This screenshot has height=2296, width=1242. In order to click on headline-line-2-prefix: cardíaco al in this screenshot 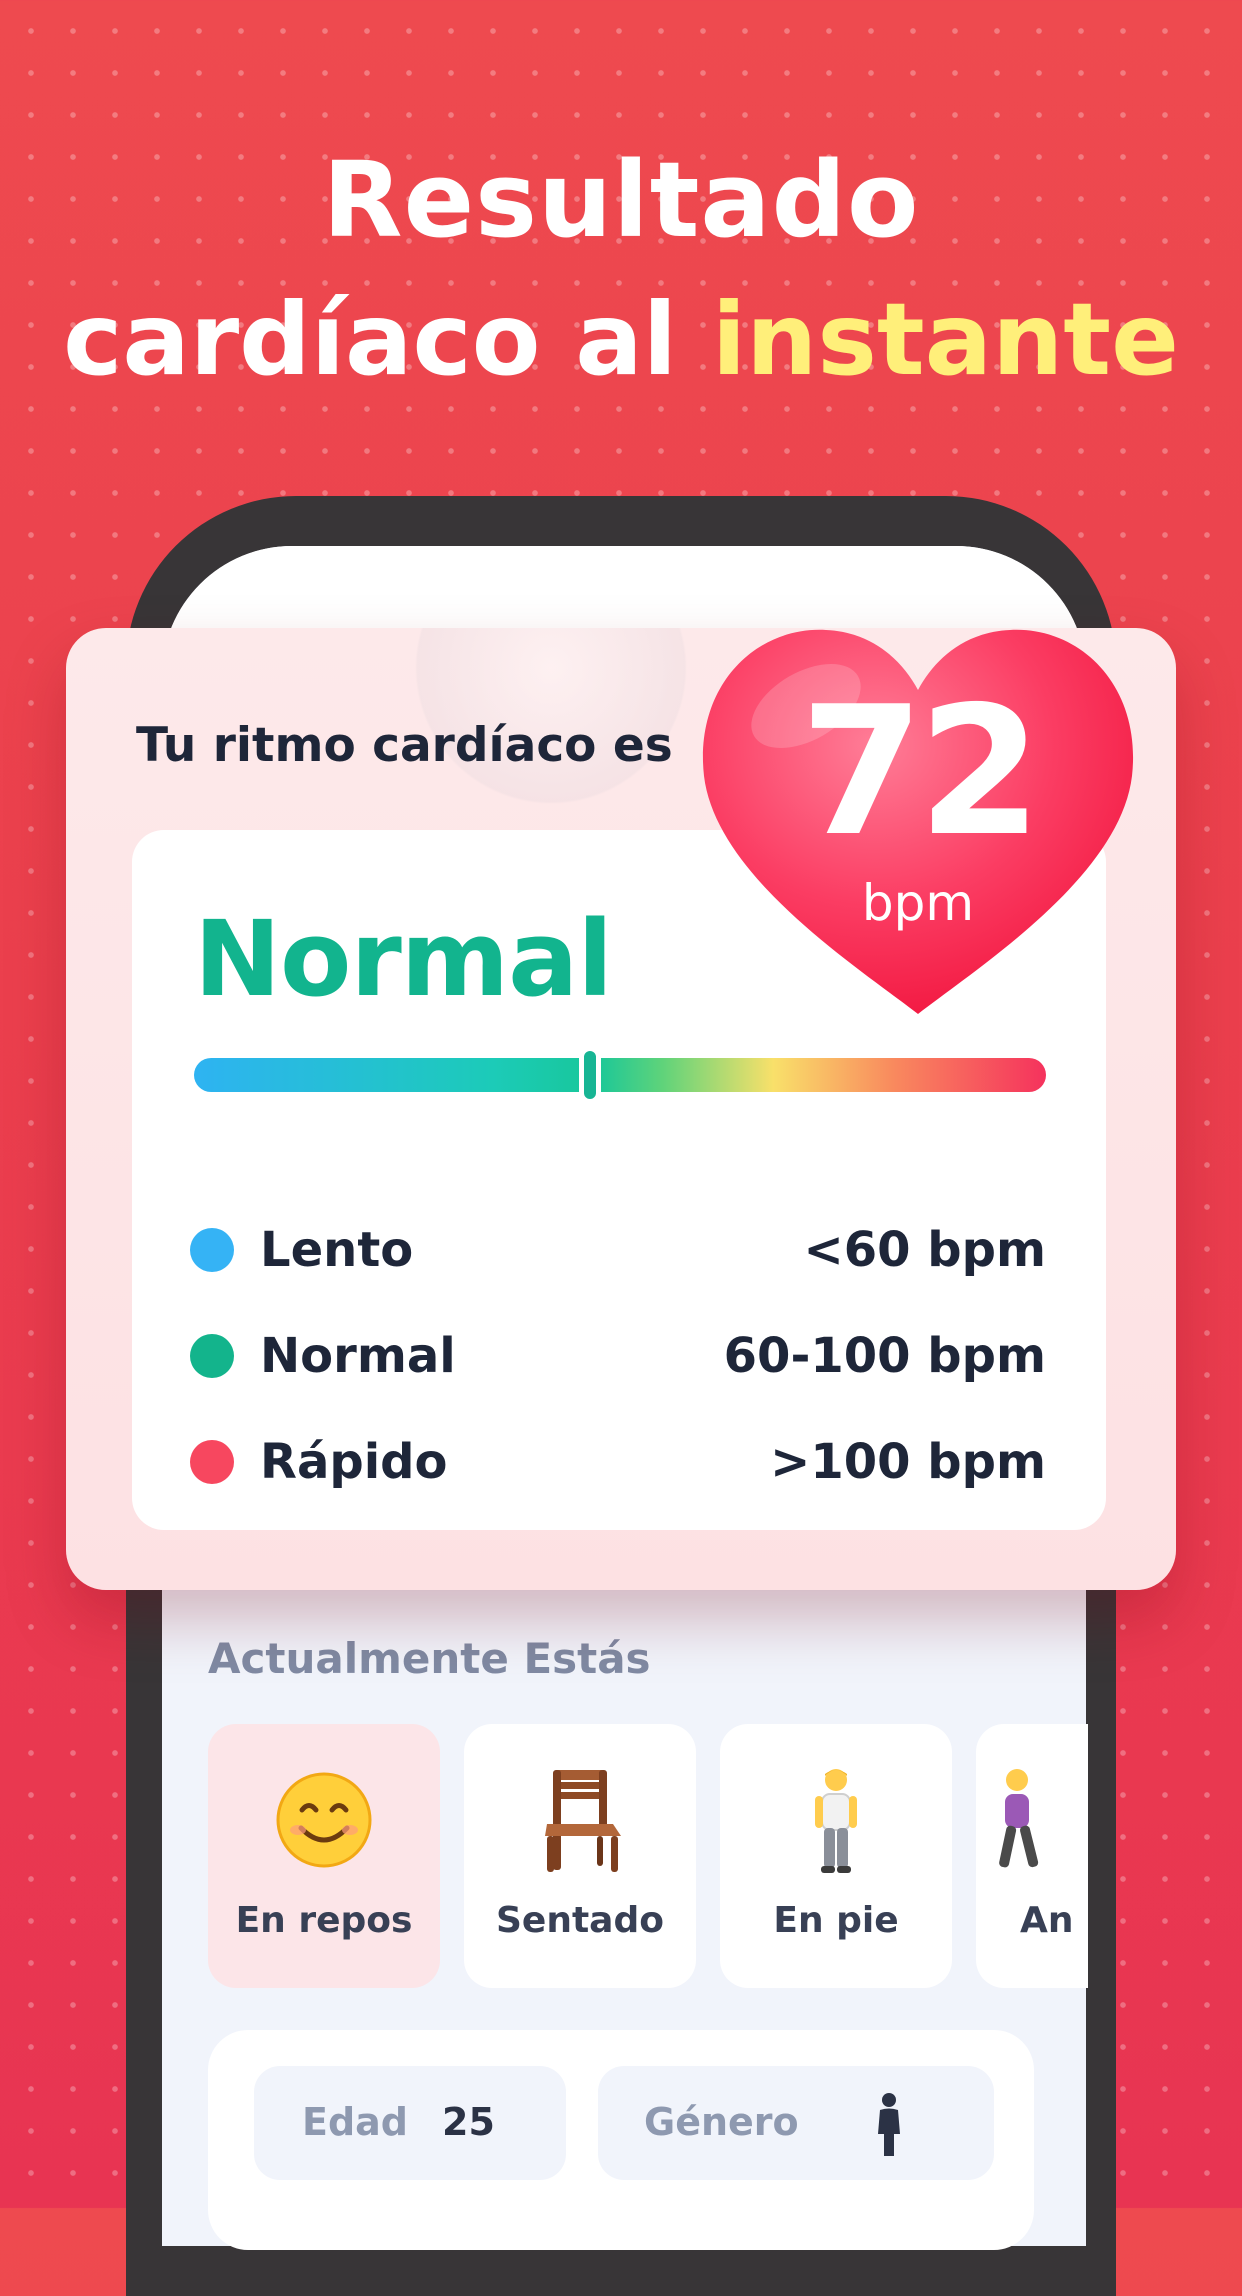, I will do `click(387, 339)`.